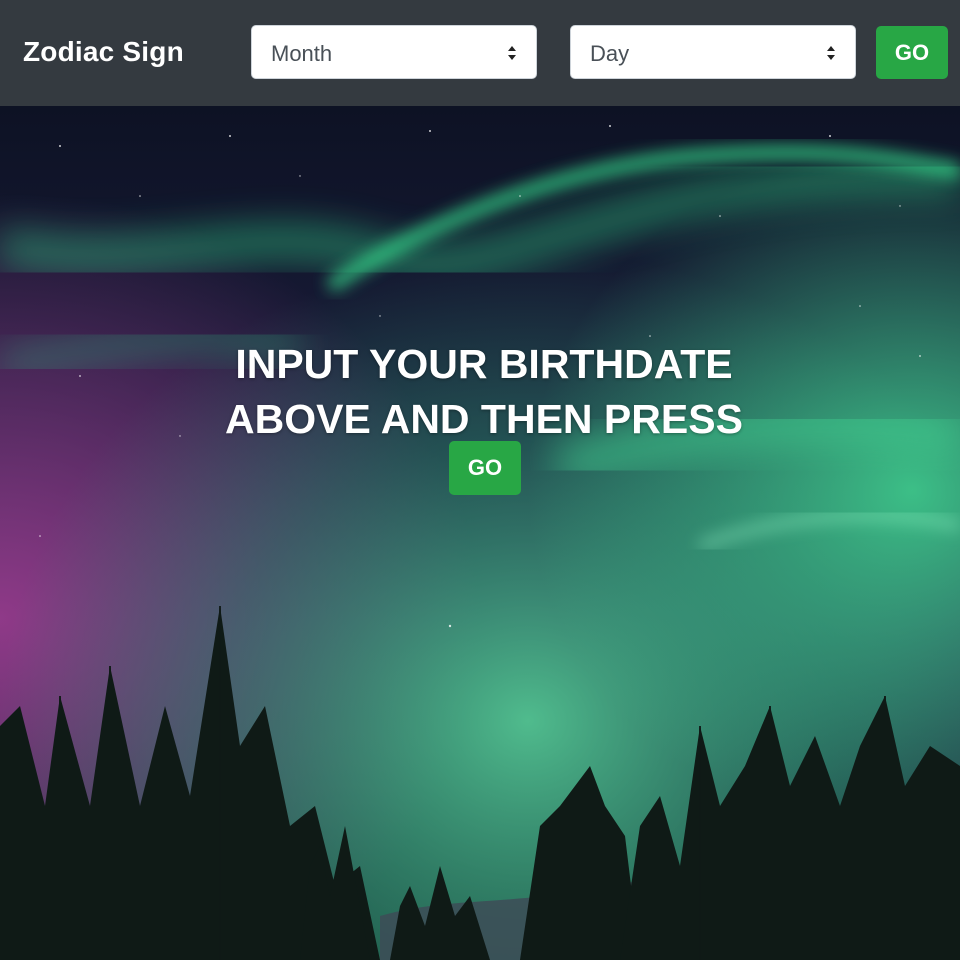  What do you see at coordinates (302, 53) in the screenshot?
I see `month-select-value: Month` at bounding box center [302, 53].